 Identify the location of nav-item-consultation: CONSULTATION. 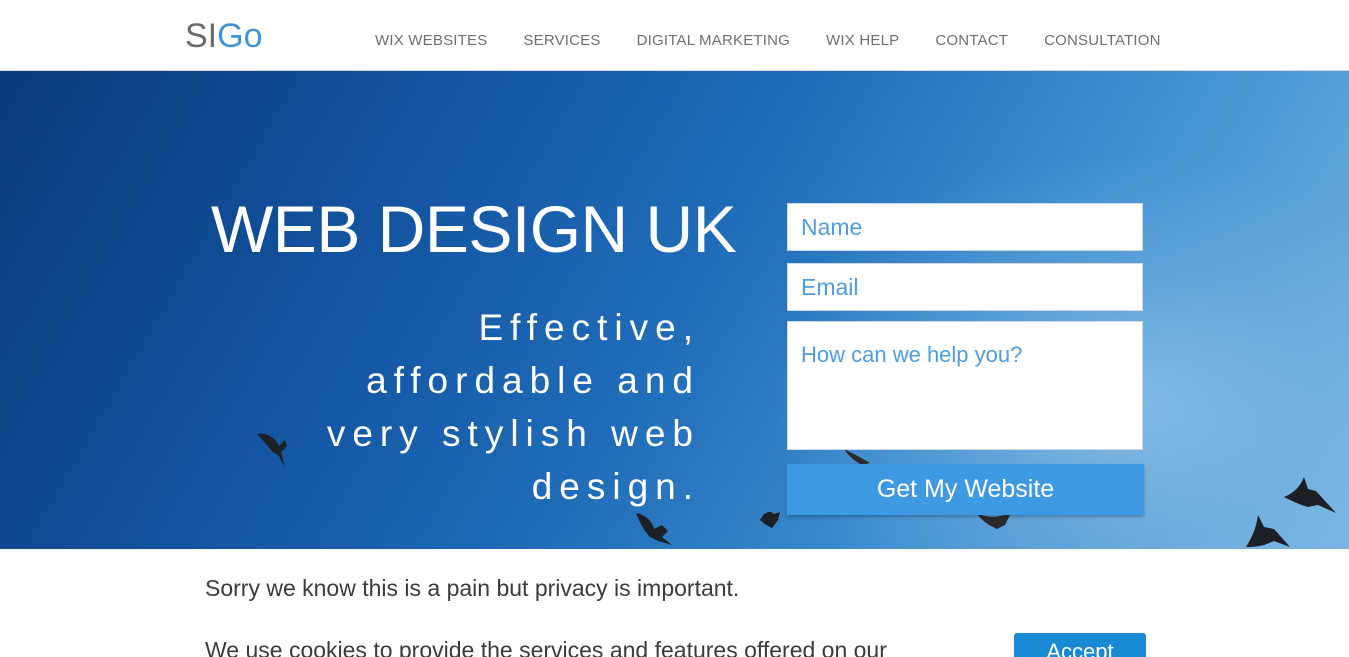
(1102, 41).